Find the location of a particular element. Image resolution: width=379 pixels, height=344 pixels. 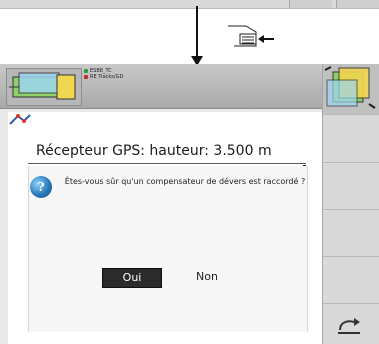

machine-icon is located at coordinates (44, 87).